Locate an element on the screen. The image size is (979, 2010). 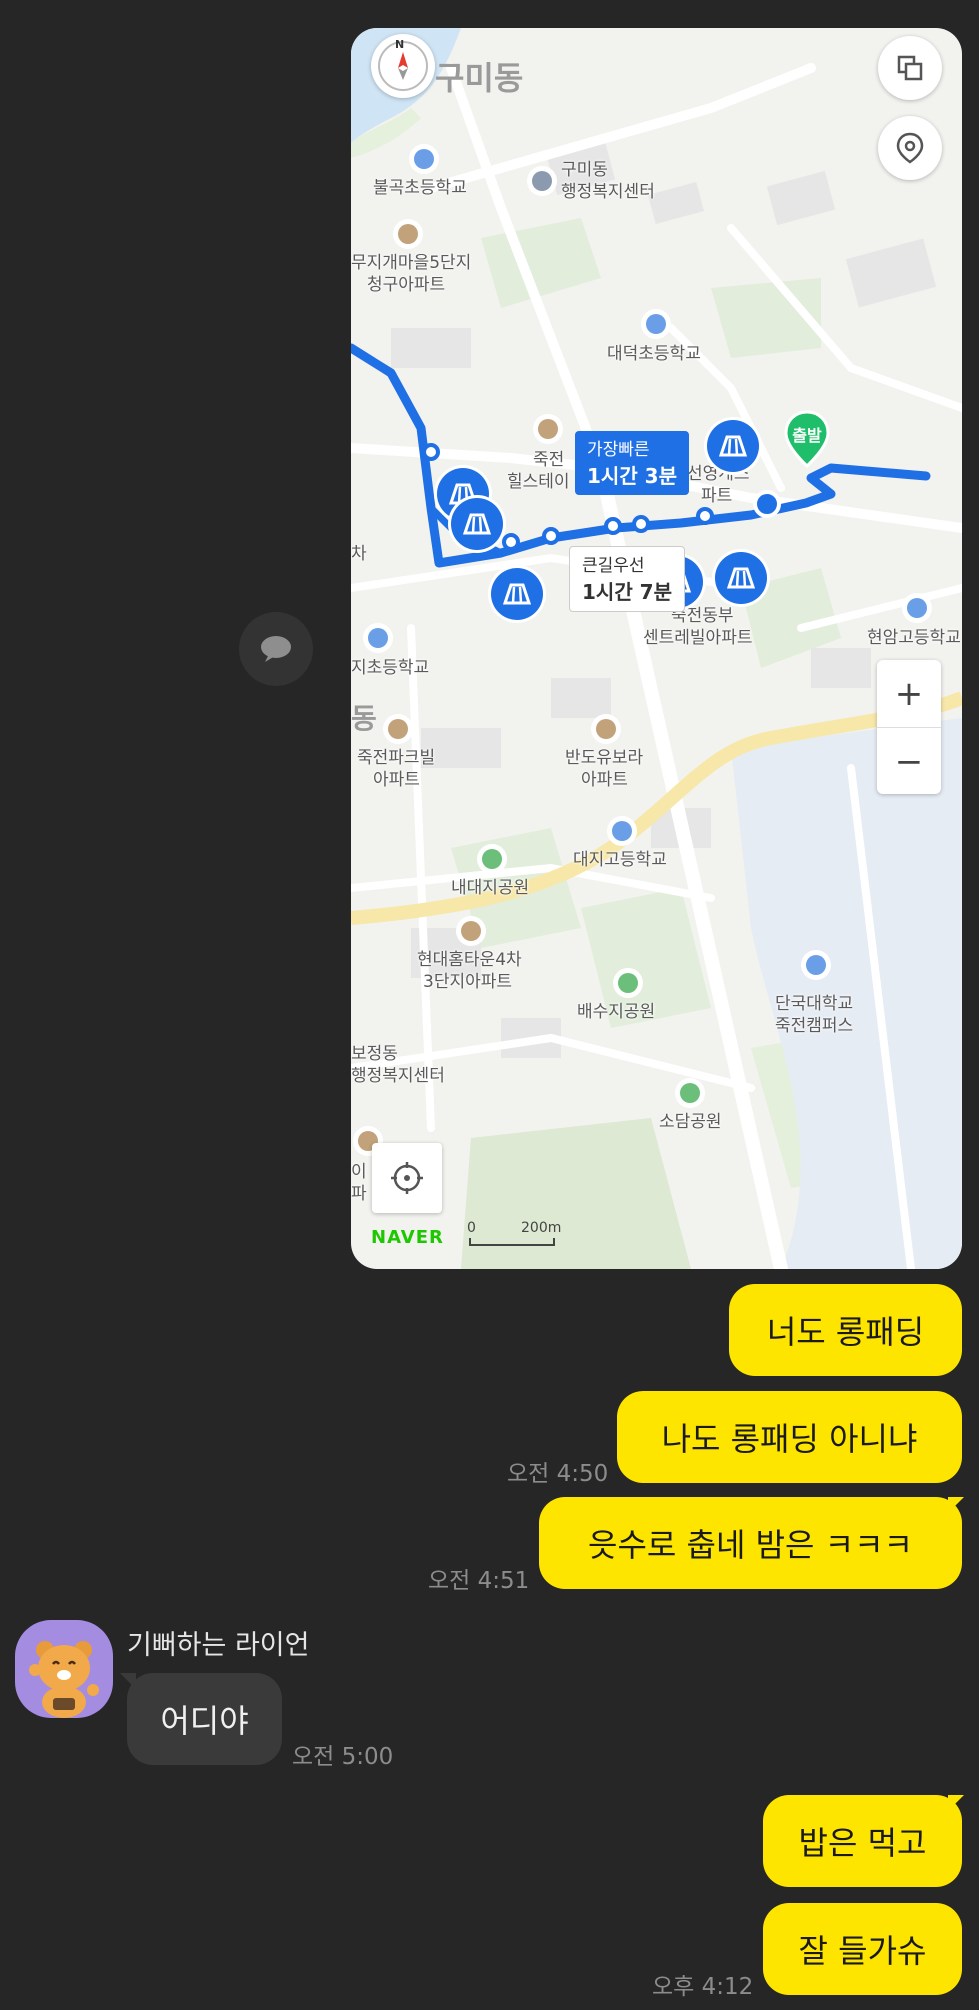
place-label: 배수지공원 is located at coordinates (616, 1012).